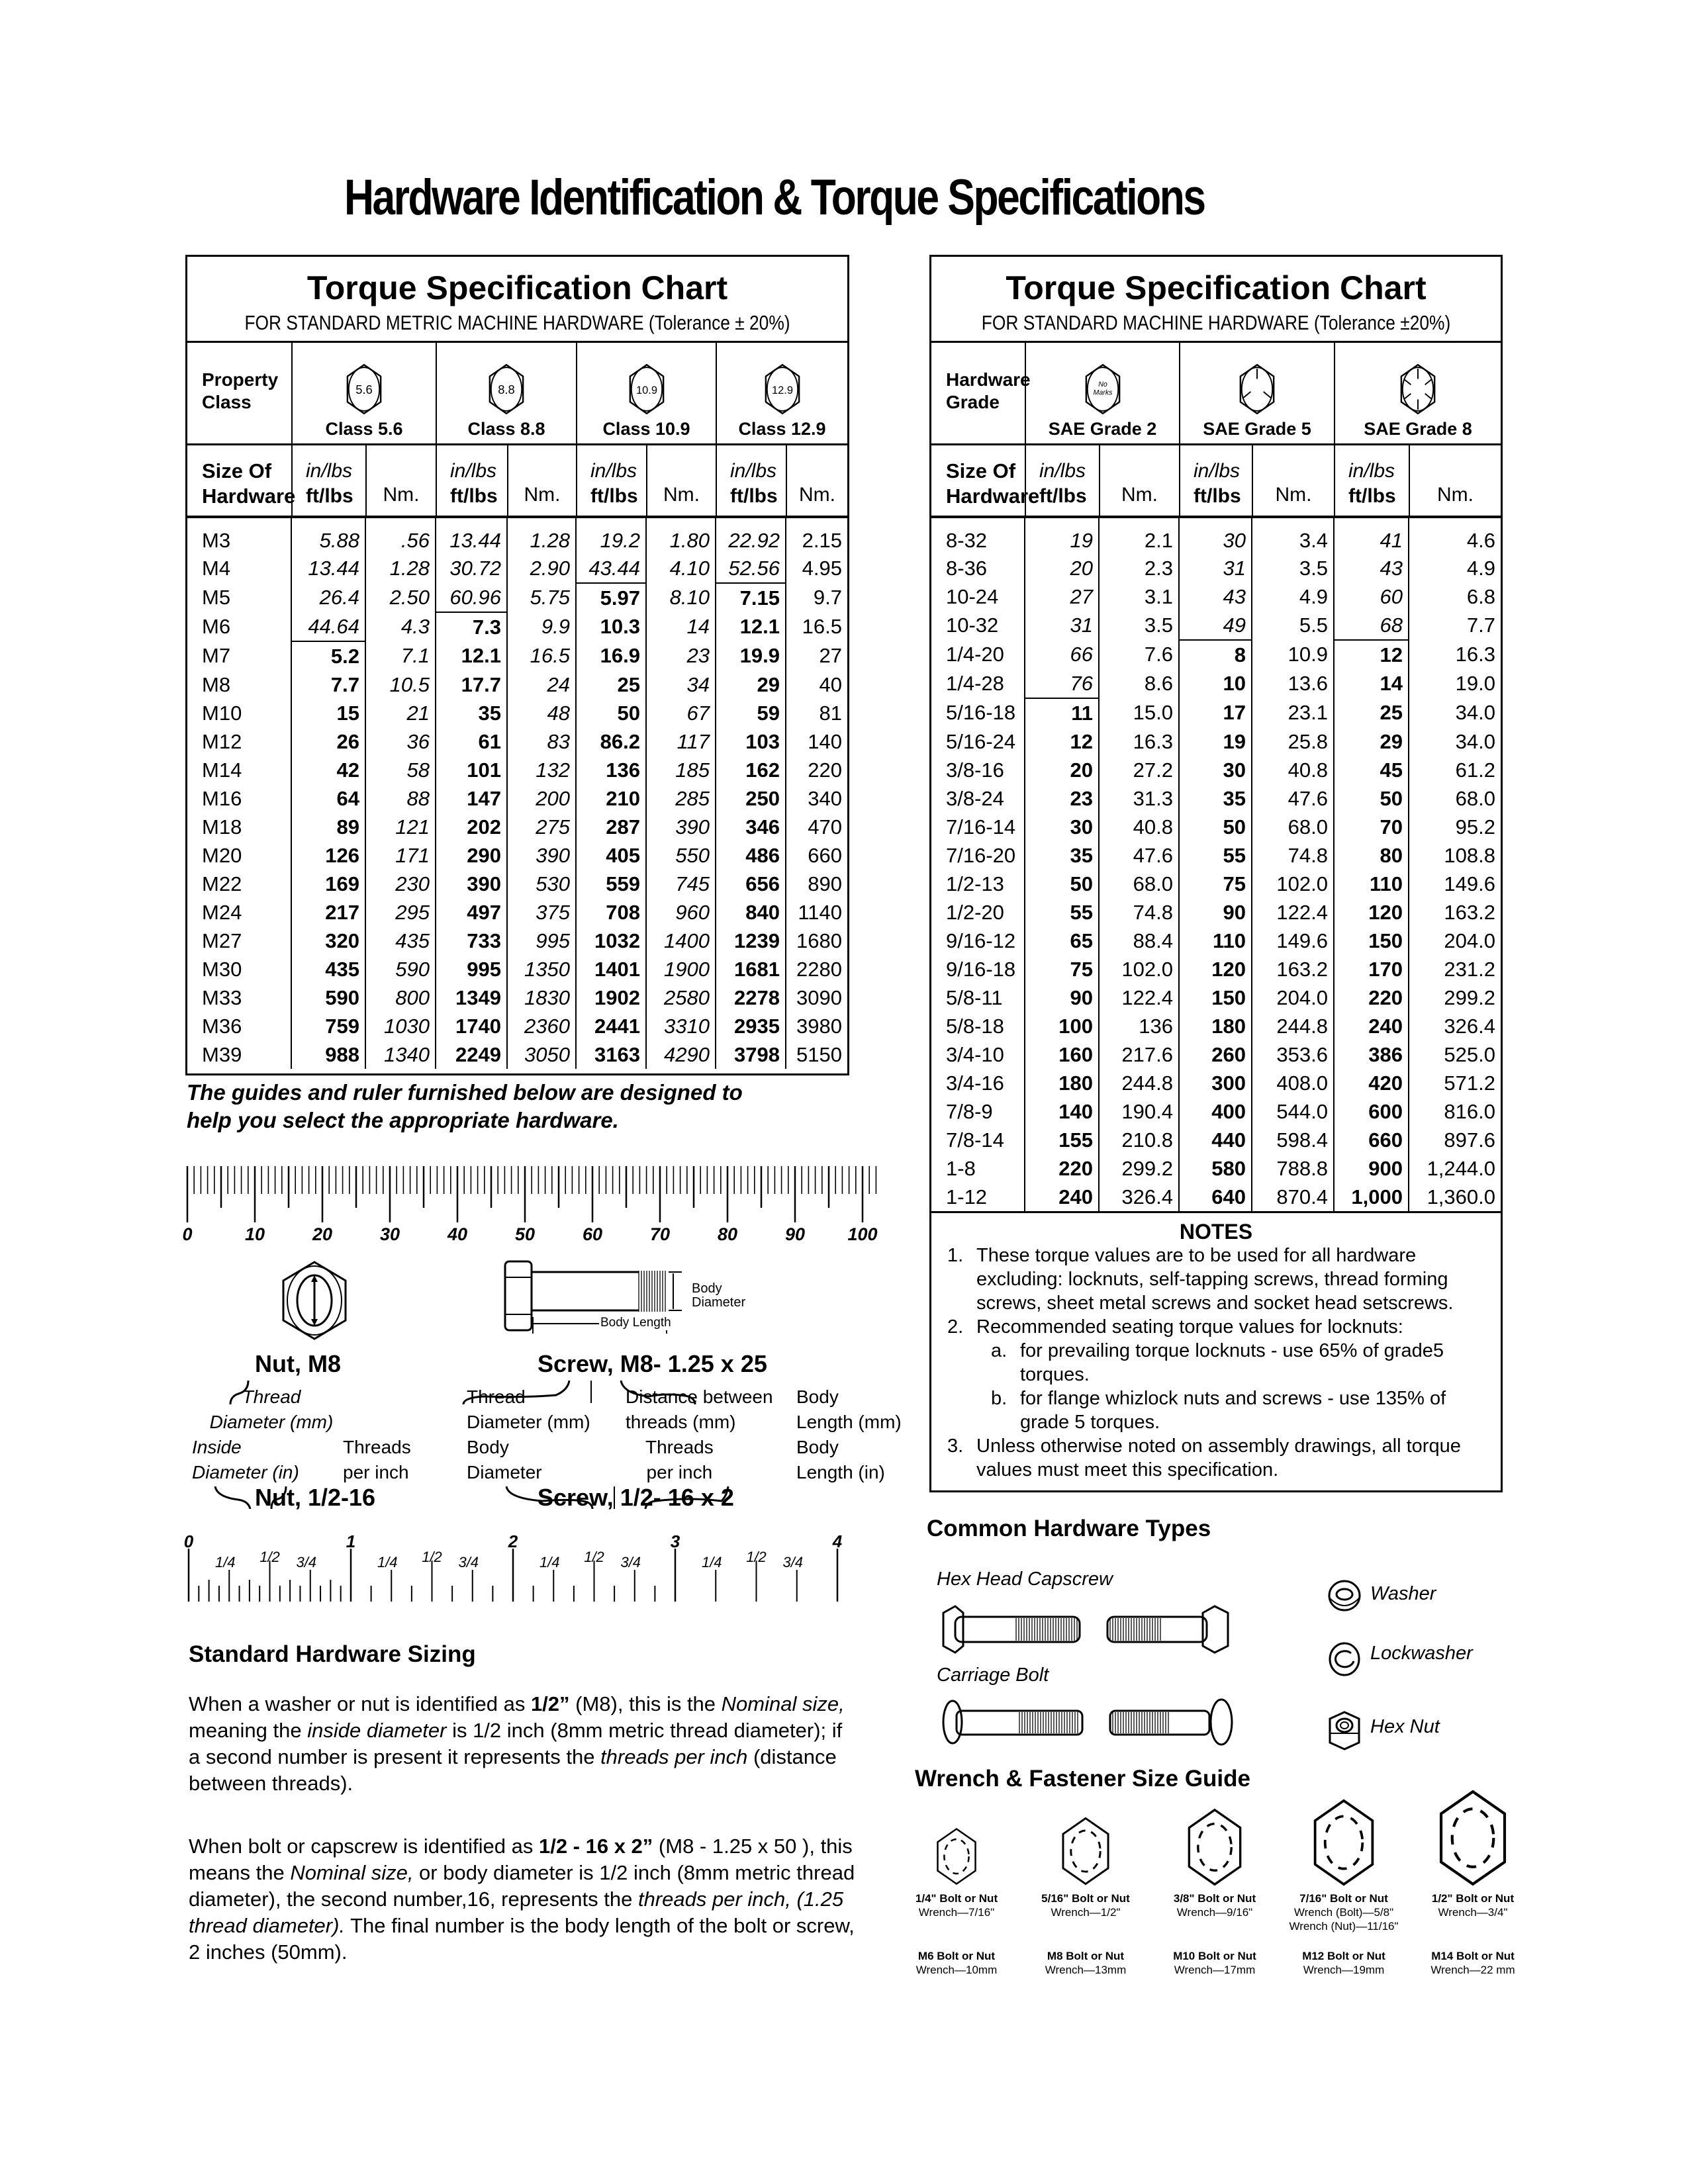 Image resolution: width=1688 pixels, height=2184 pixels. What do you see at coordinates (1215, 1112) in the screenshot?
I see `torque-inlbs-ftlbs-cell: 400` at bounding box center [1215, 1112].